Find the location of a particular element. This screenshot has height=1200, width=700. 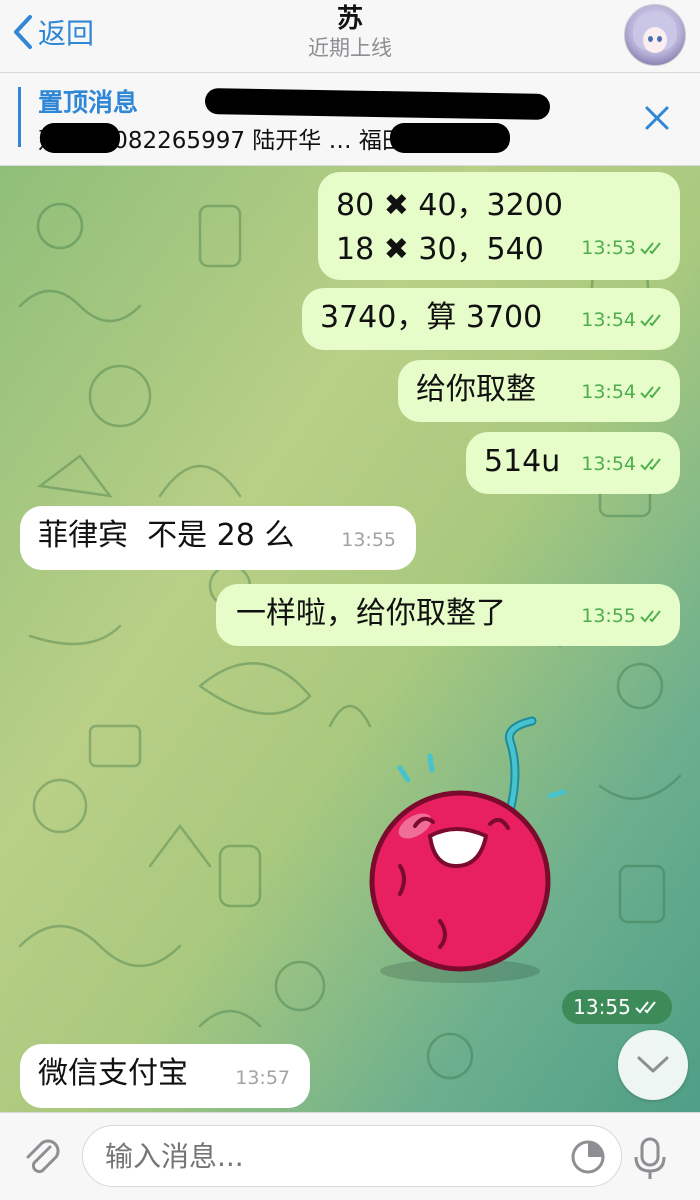

message-meta: 13:53 is located at coordinates (623, 248).